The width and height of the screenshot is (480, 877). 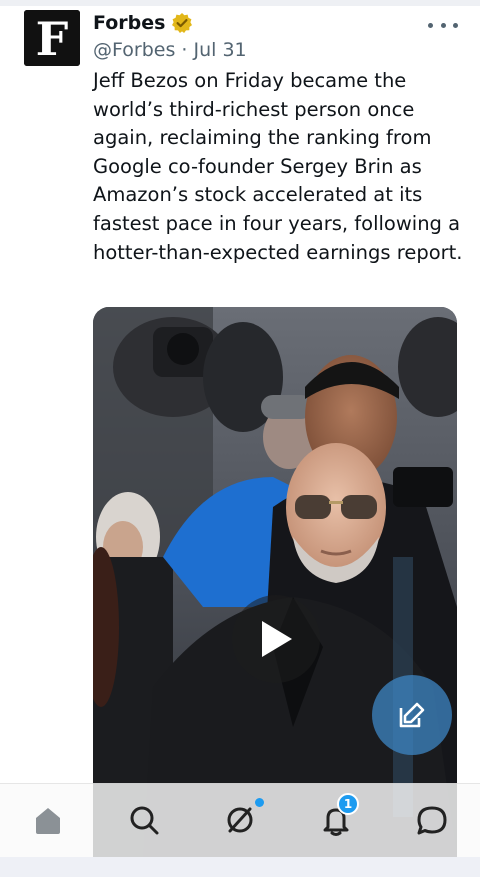 I want to click on compose-icon, so click(x=412, y=715).